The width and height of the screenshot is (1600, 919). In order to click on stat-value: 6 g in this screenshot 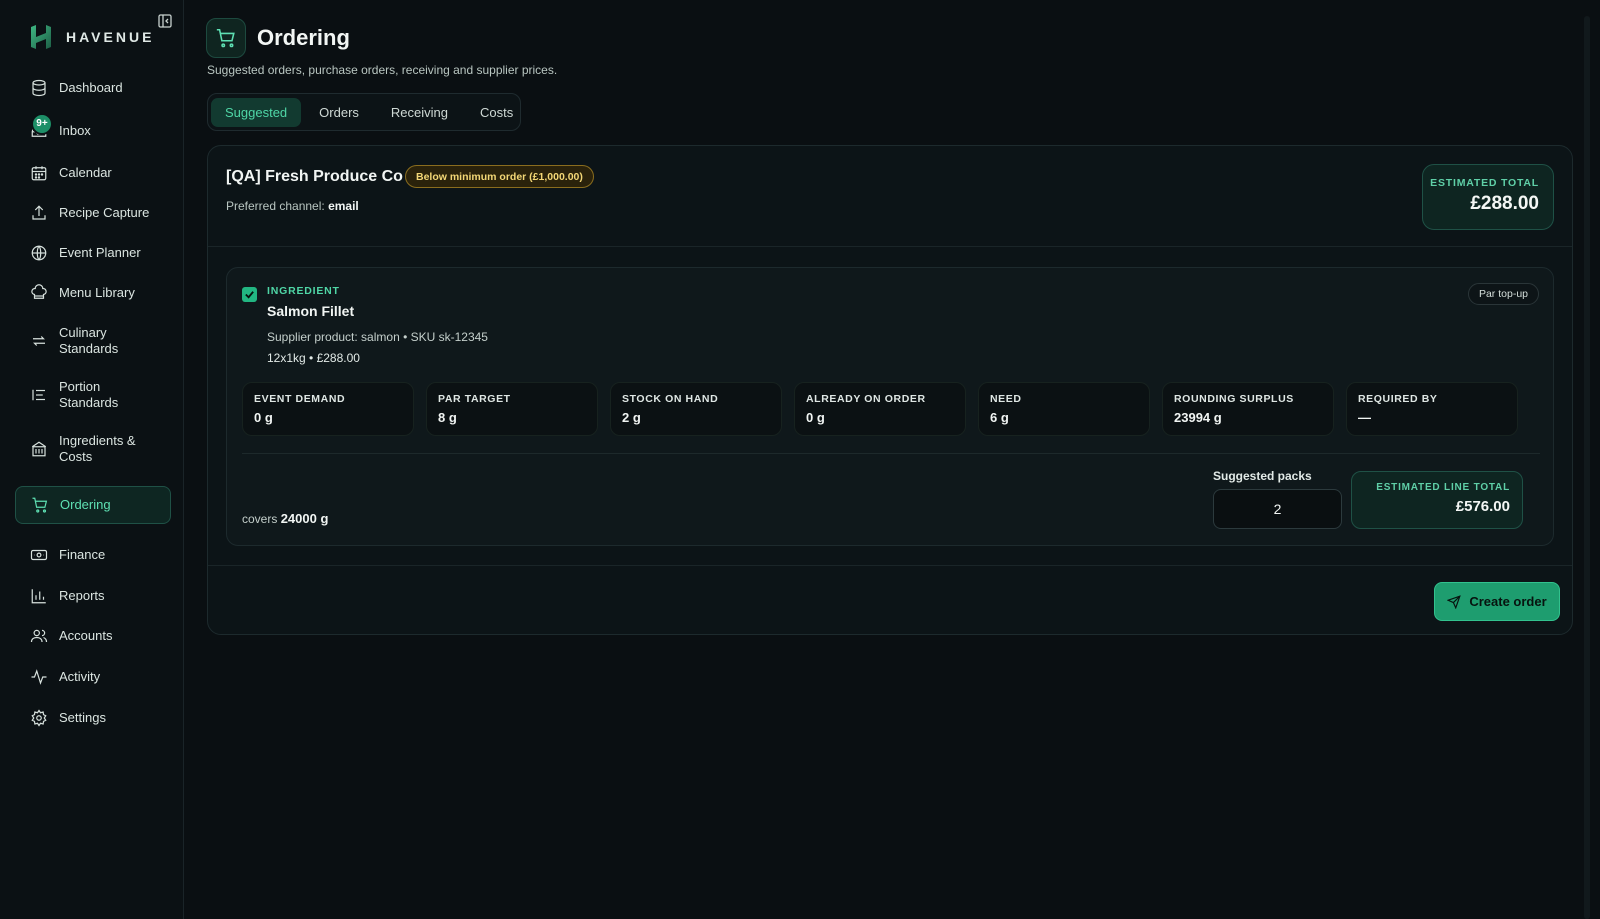, I will do `click(999, 417)`.